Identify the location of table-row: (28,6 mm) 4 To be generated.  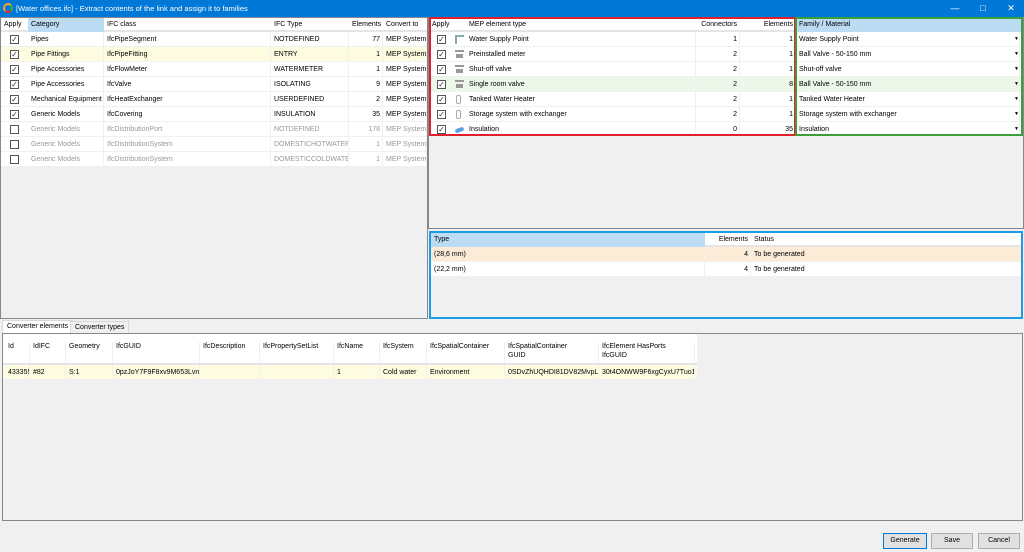
(726, 254).